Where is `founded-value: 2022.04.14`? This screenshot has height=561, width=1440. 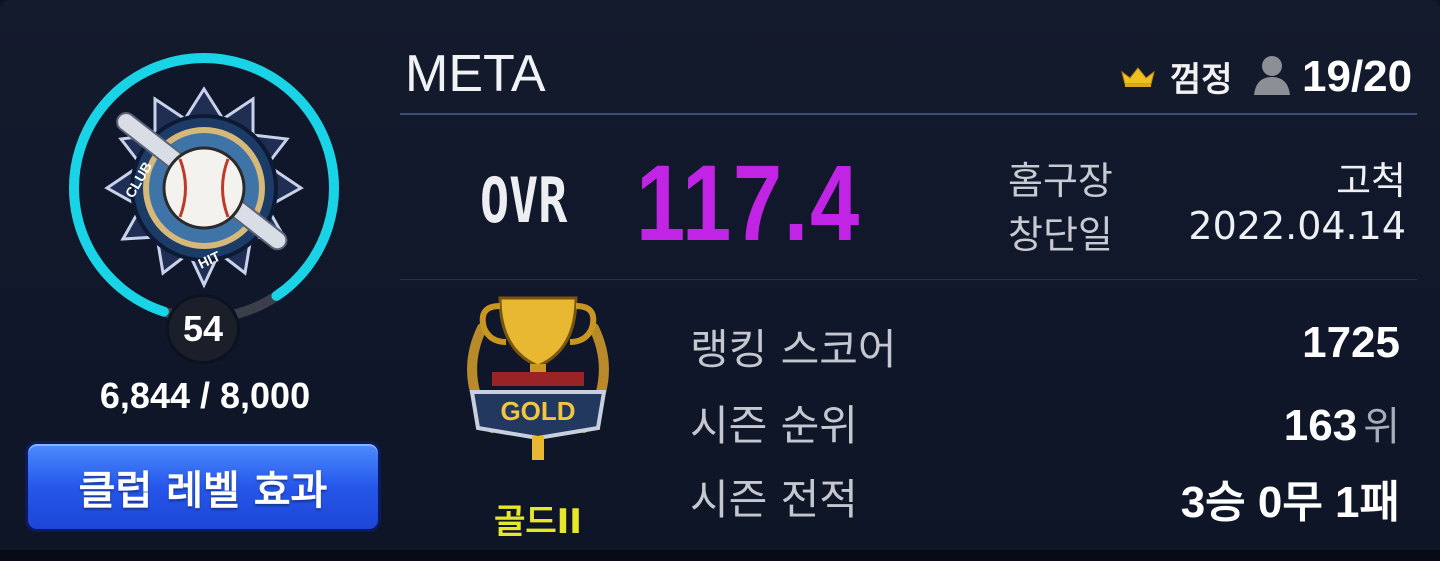
founded-value: 2022.04.14 is located at coordinates (1297, 226).